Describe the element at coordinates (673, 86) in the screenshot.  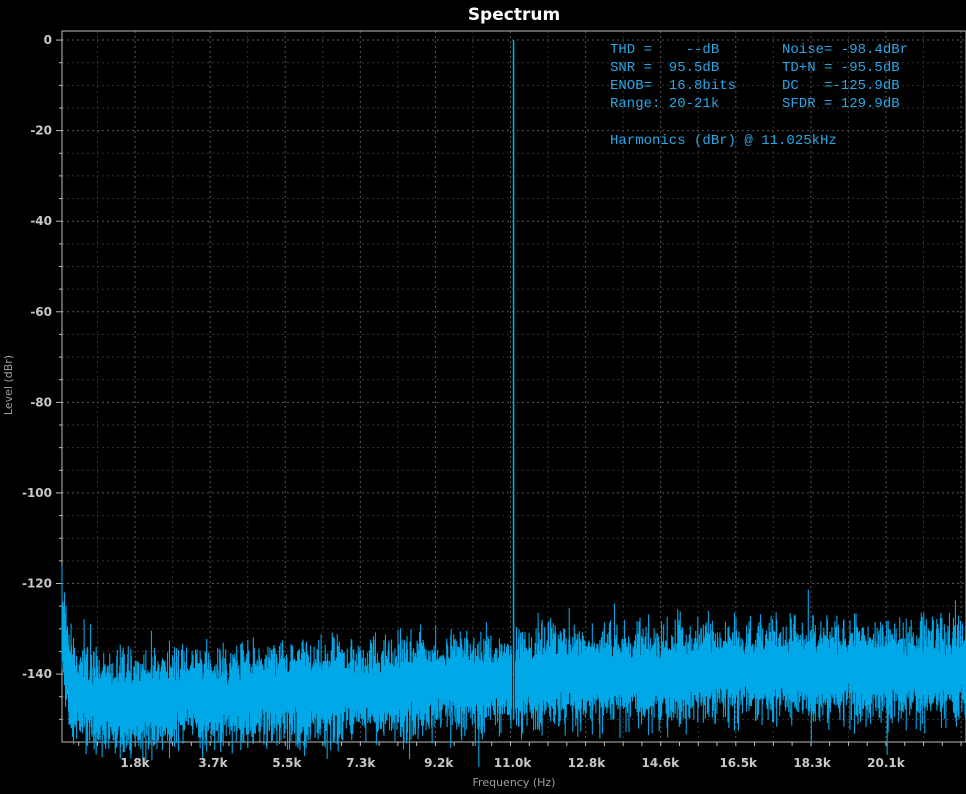
I see `enob-readout: ENOB= 16.8bits` at that location.